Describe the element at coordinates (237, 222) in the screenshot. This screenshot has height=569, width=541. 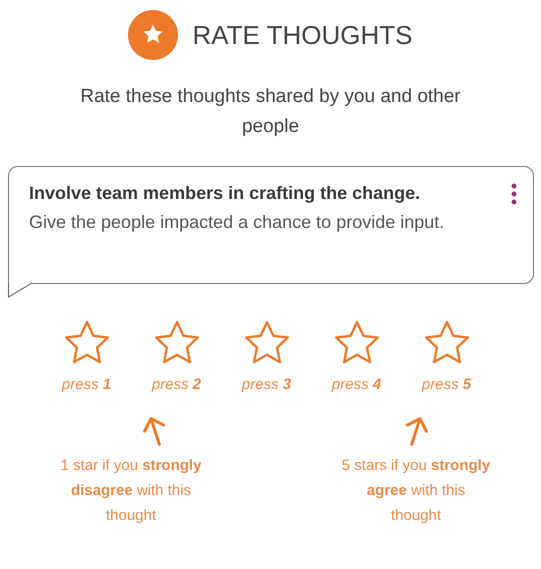
I see `thought-text: Give the people impacted a chance to provide input.` at that location.